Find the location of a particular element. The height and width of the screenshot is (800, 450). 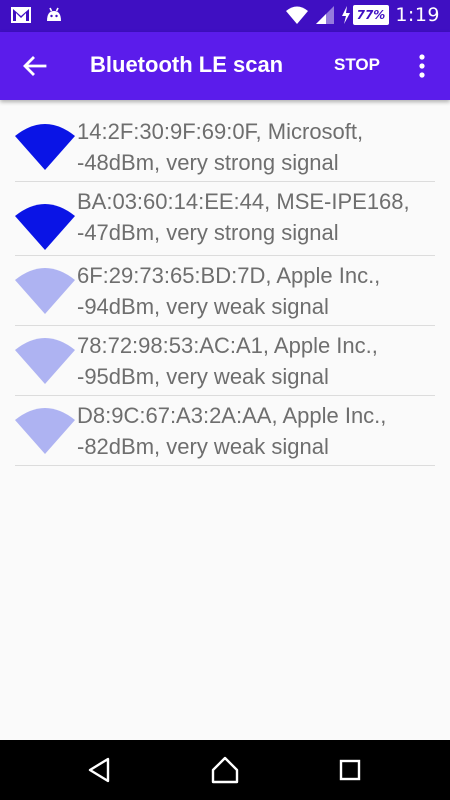

home-nav-icon is located at coordinates (225, 770).